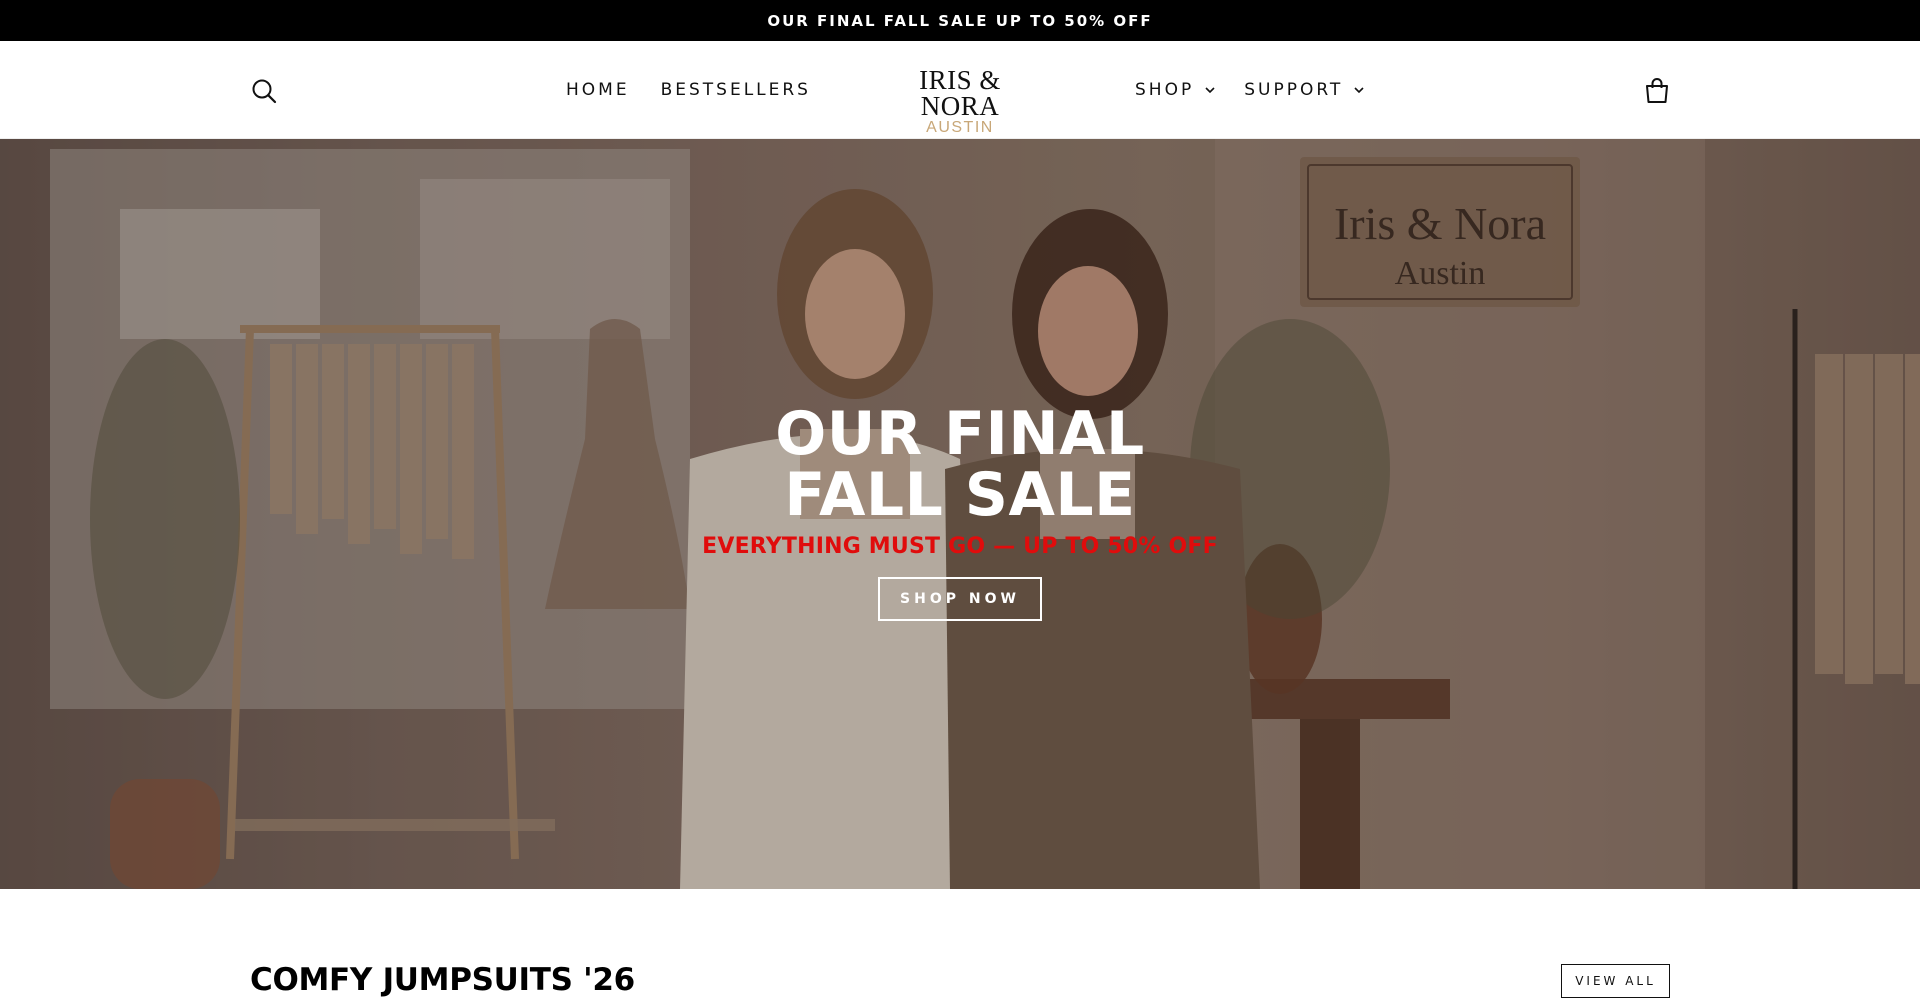 The height and width of the screenshot is (998, 1920). I want to click on hero-title: OUR FINAL FALL SALE, so click(960, 465).